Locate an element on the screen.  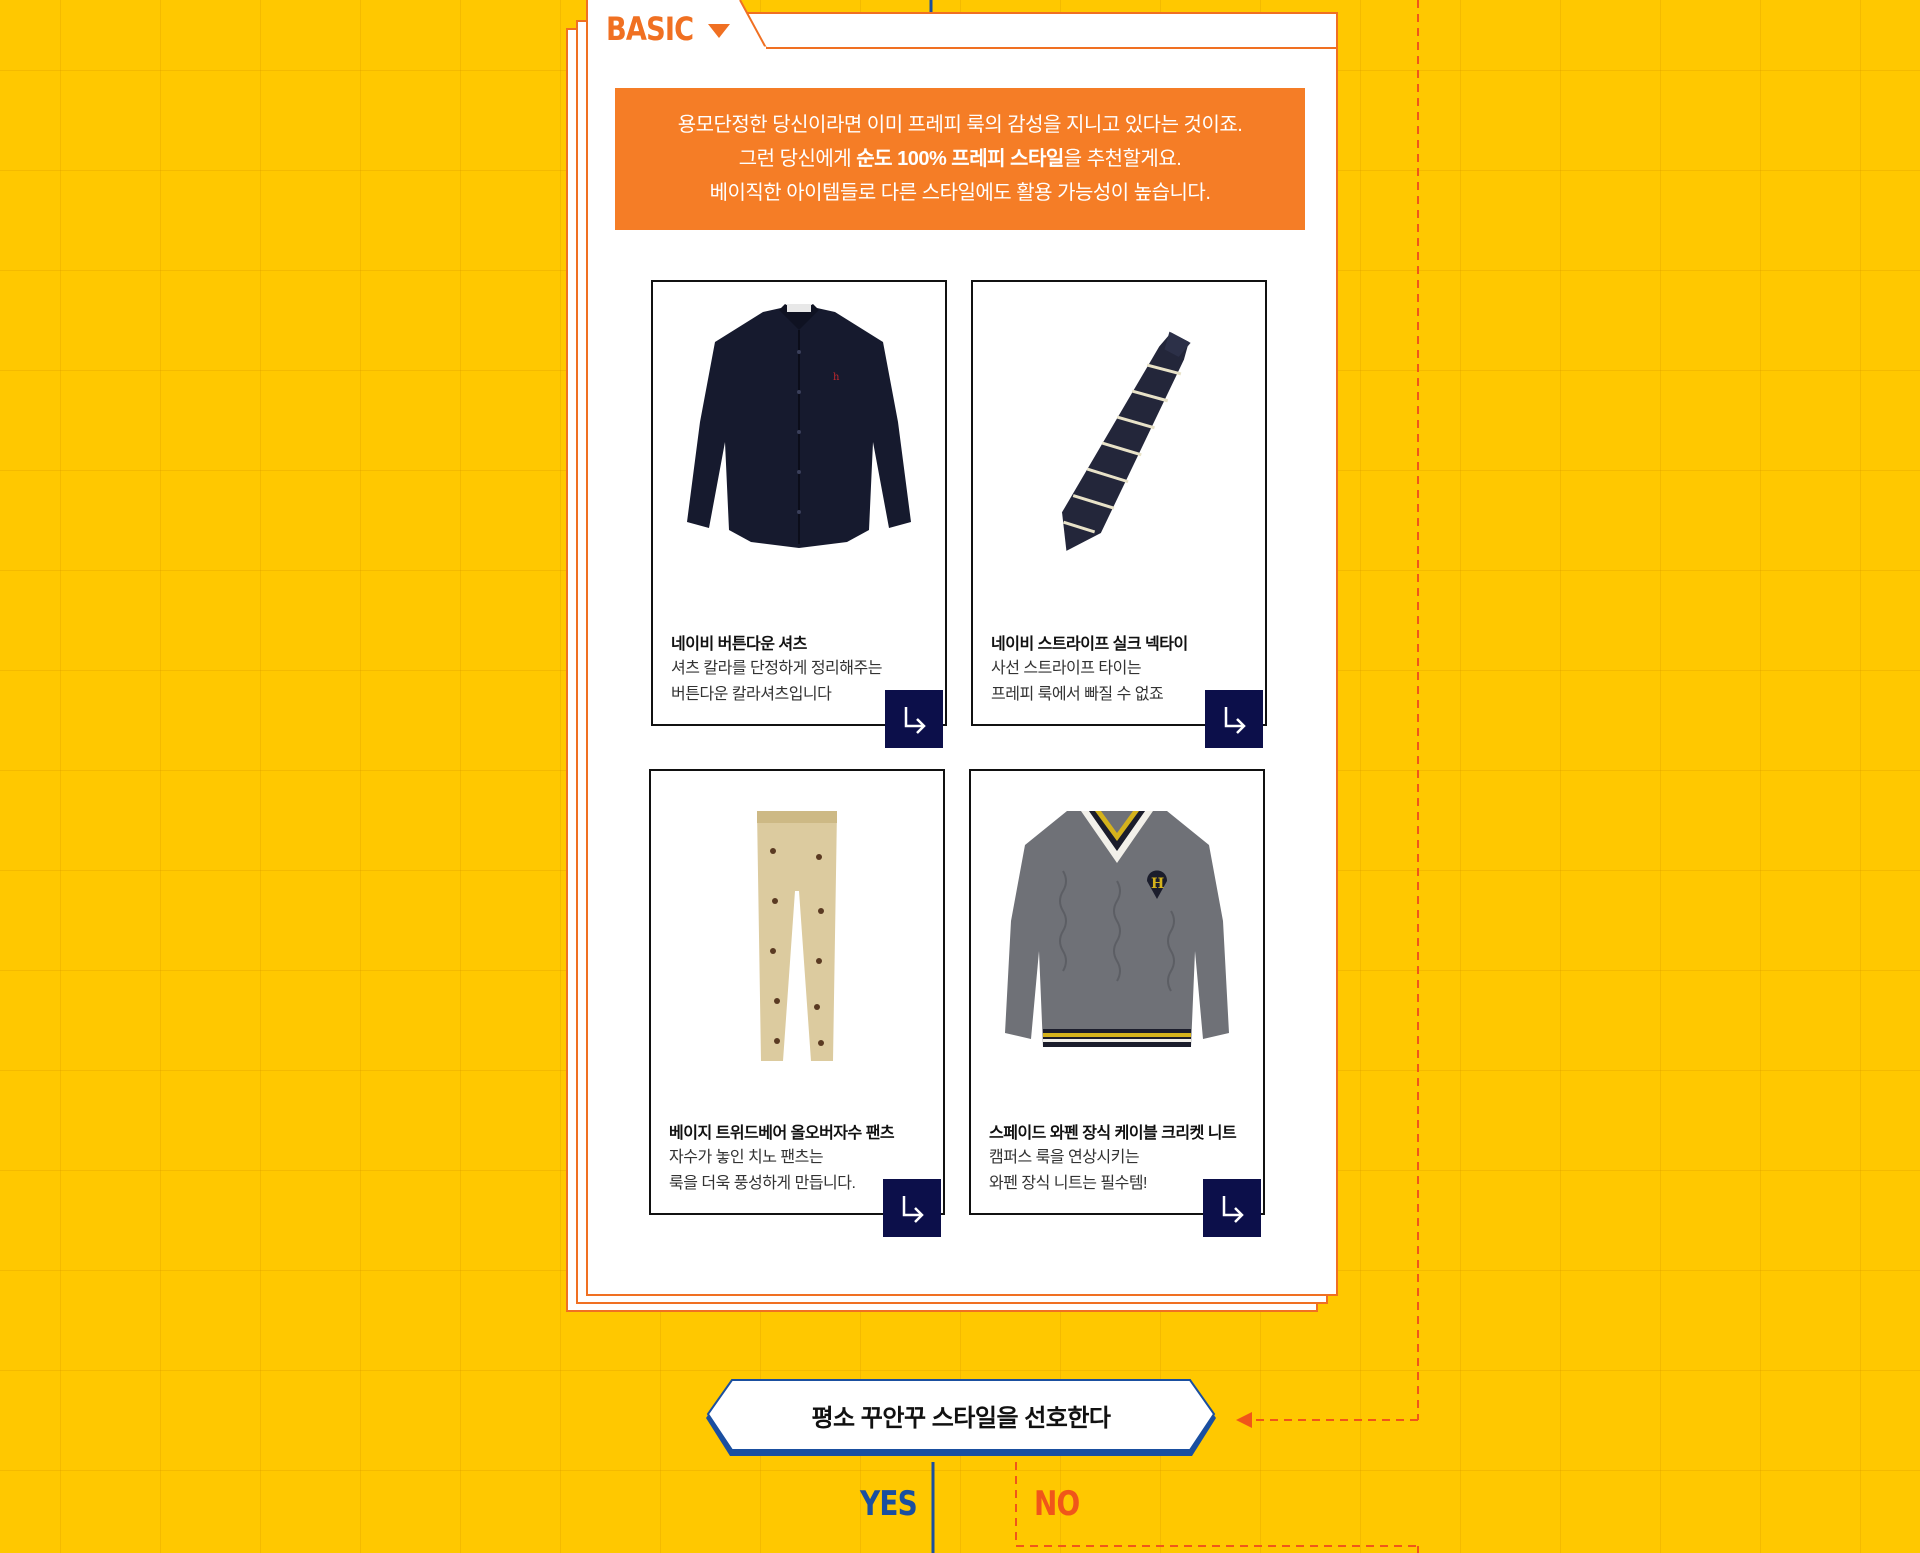
intro-line: 그런 당신에게 순도 100% 프레피 스타일을 추천할게요. is located at coordinates (960, 159).